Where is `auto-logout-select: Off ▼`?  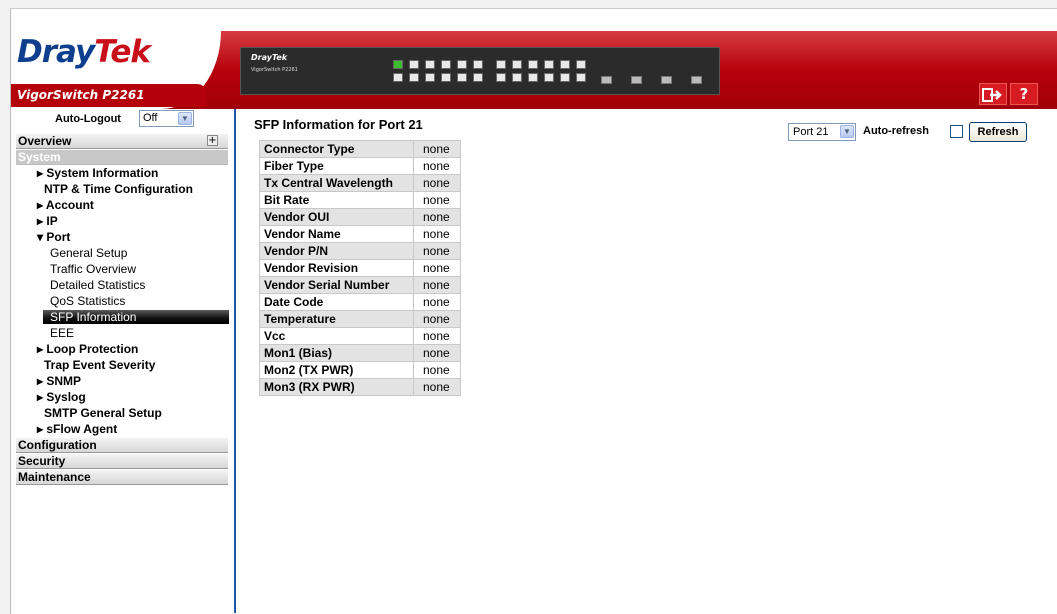 auto-logout-select: Off ▼ is located at coordinates (166, 118).